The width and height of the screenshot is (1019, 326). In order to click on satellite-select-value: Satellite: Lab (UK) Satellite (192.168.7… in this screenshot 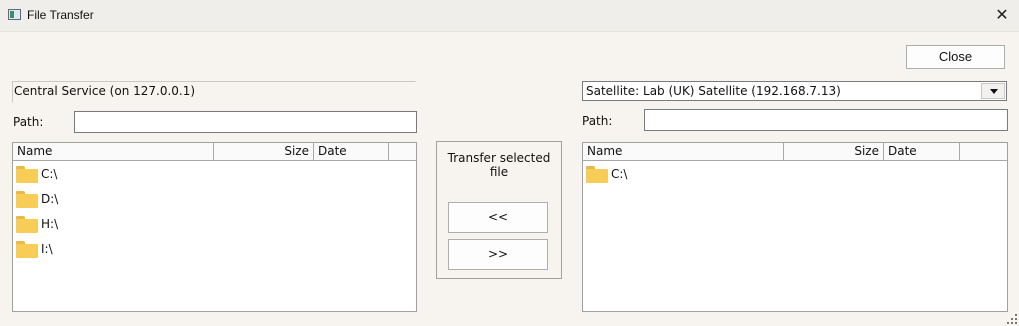, I will do `click(713, 91)`.